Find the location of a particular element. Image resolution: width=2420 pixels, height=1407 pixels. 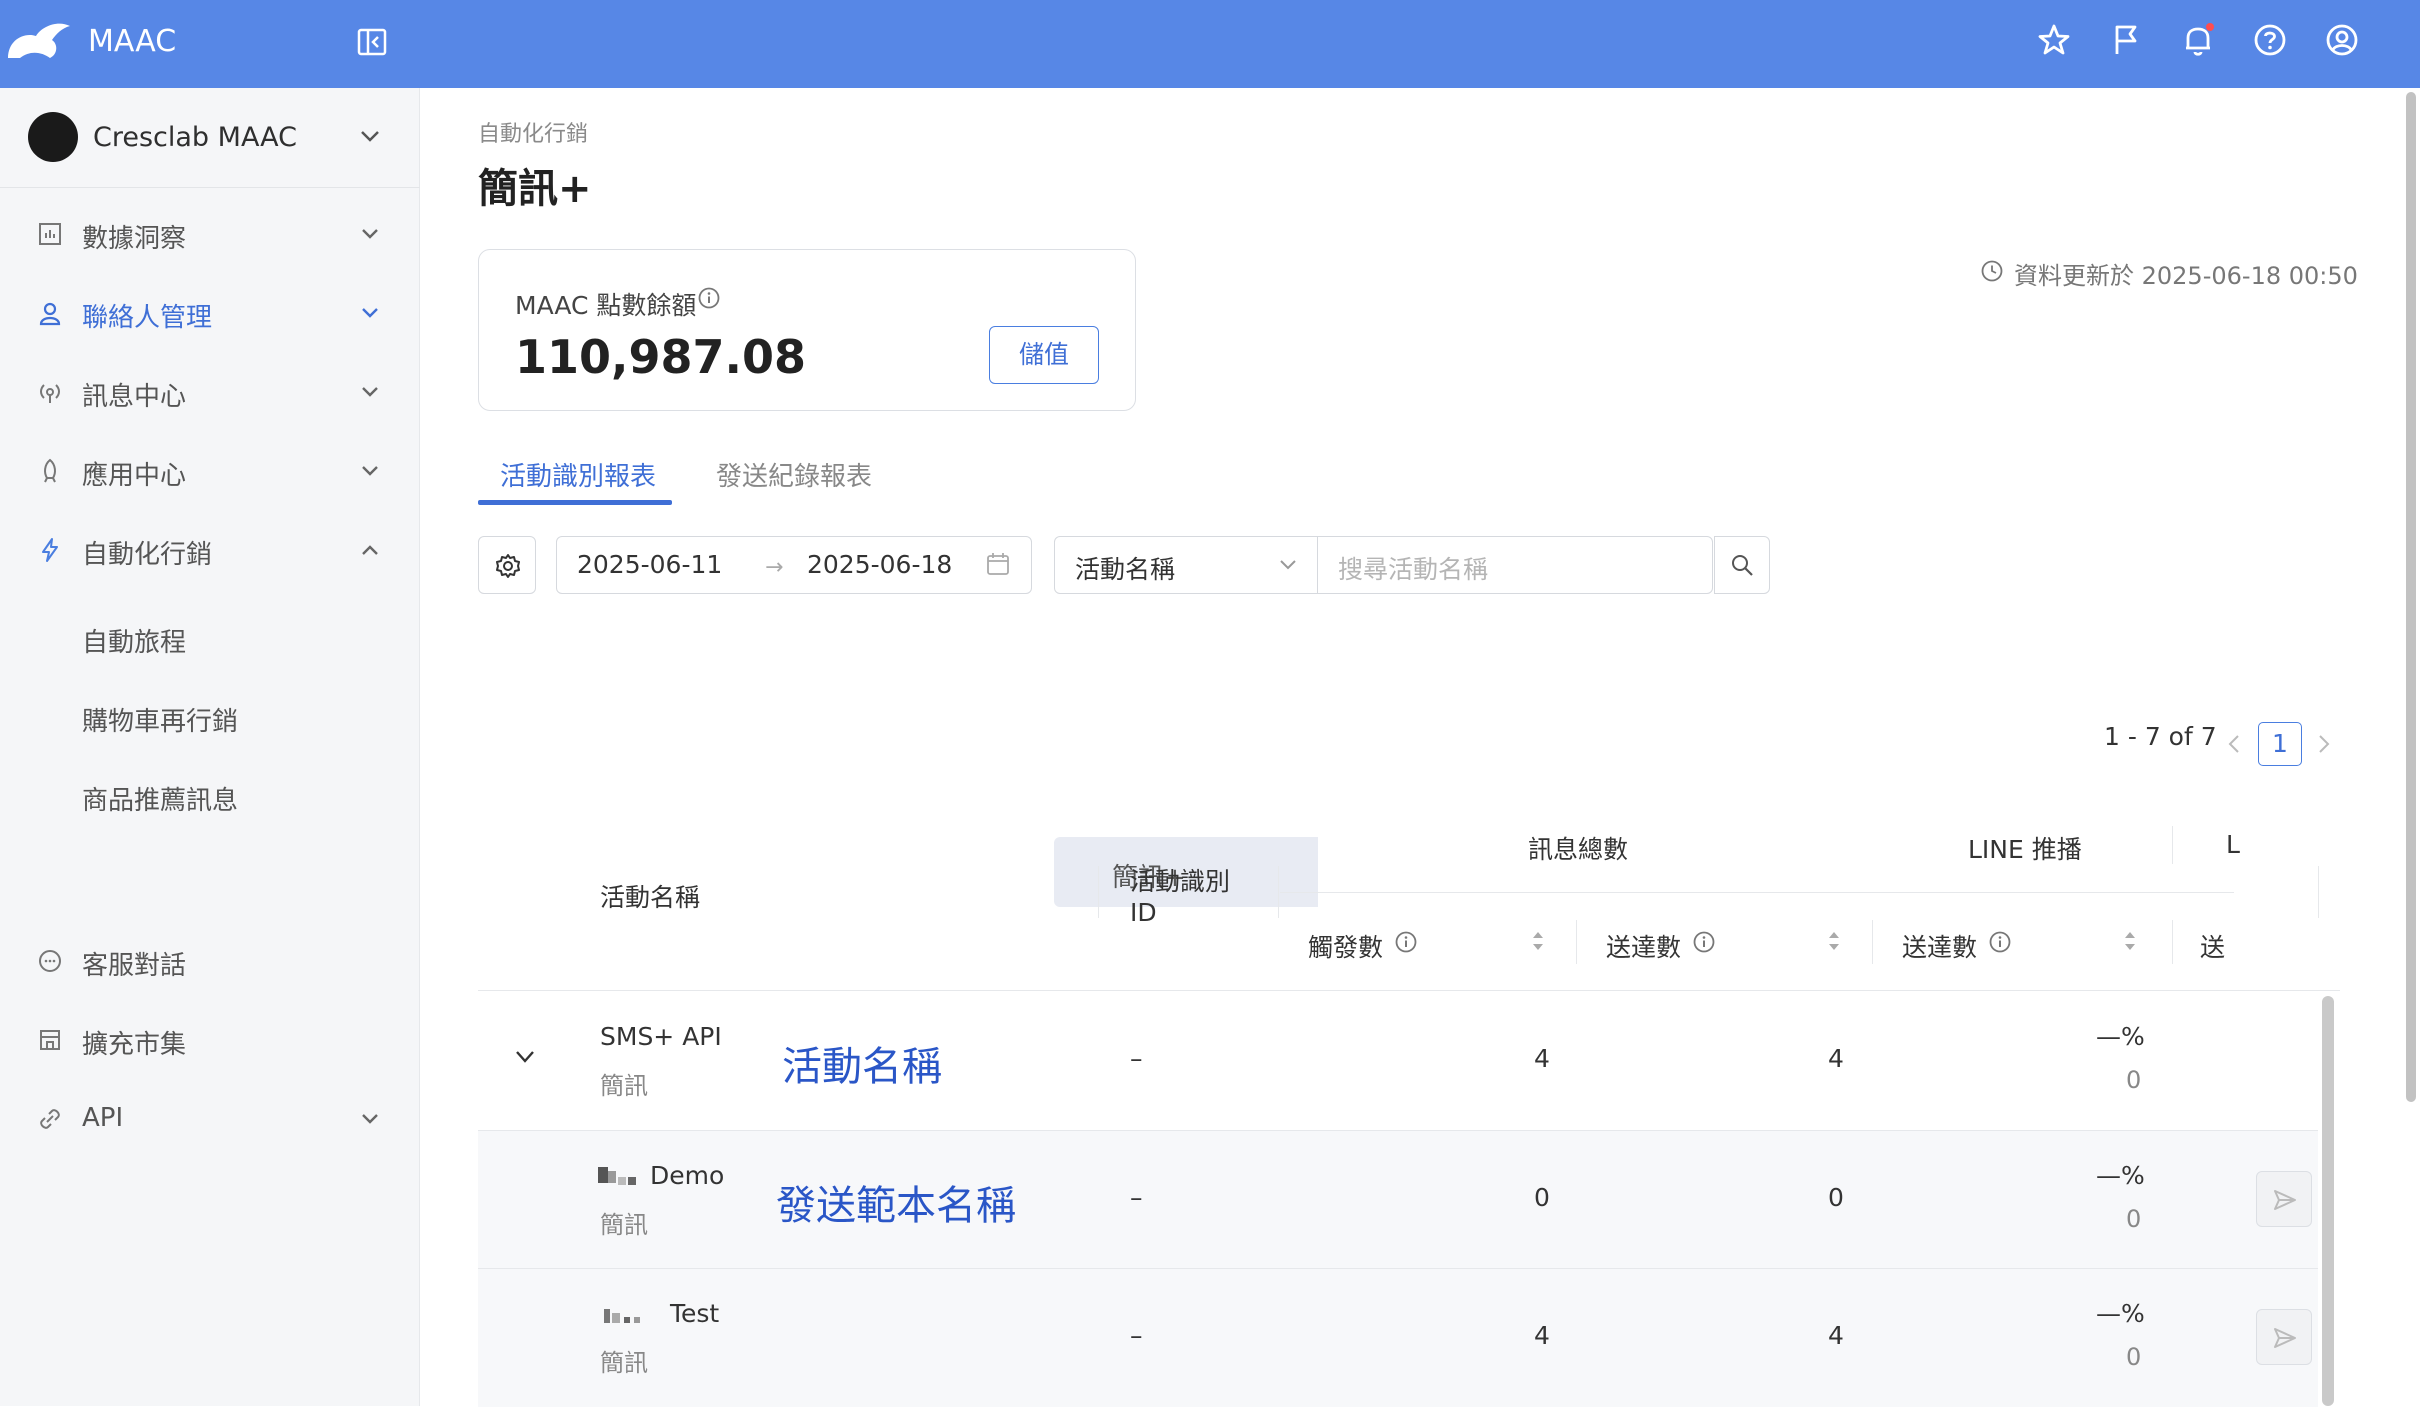

chart-icon is located at coordinates (50, 234).